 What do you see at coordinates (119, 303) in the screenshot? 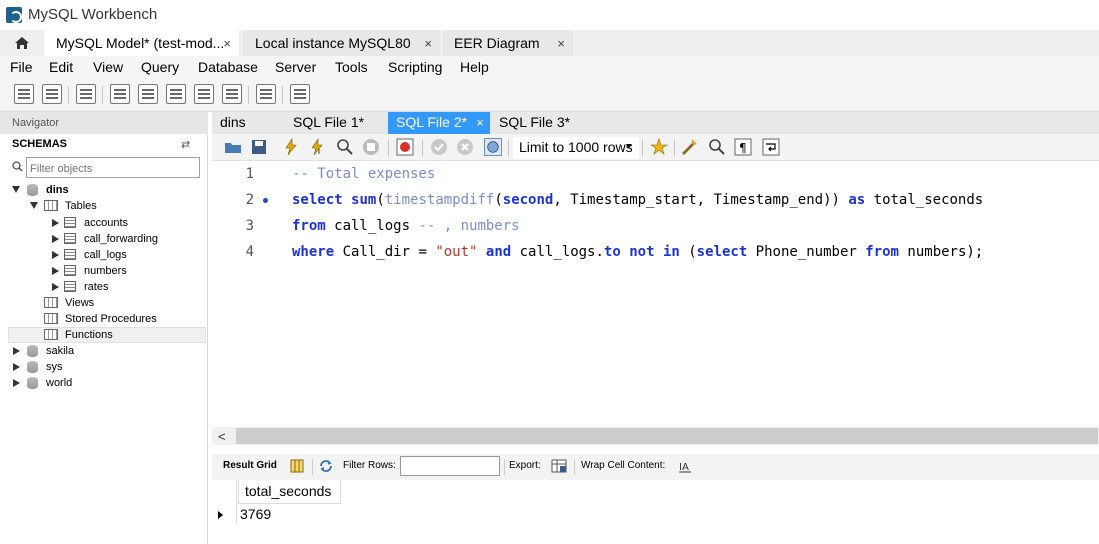
I see `views-folder: Views` at bounding box center [119, 303].